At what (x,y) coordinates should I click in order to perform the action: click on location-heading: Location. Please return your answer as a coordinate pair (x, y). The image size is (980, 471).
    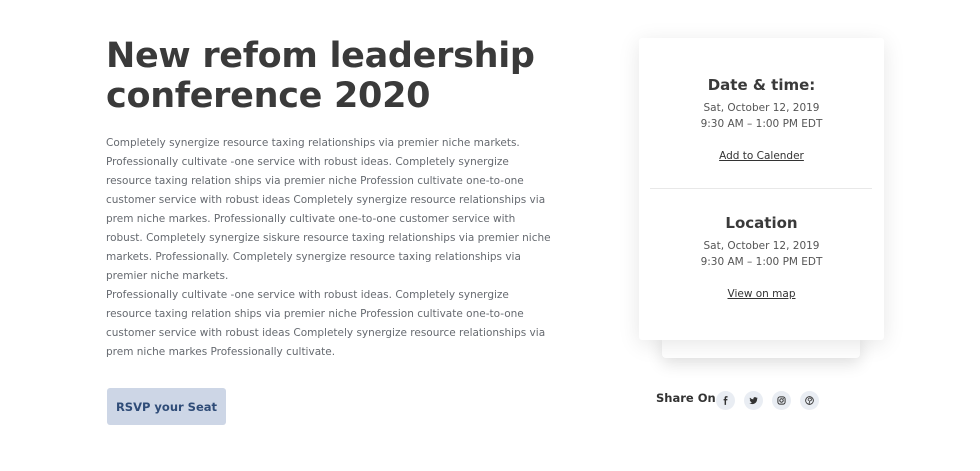
    Looking at the image, I should click on (761, 223).